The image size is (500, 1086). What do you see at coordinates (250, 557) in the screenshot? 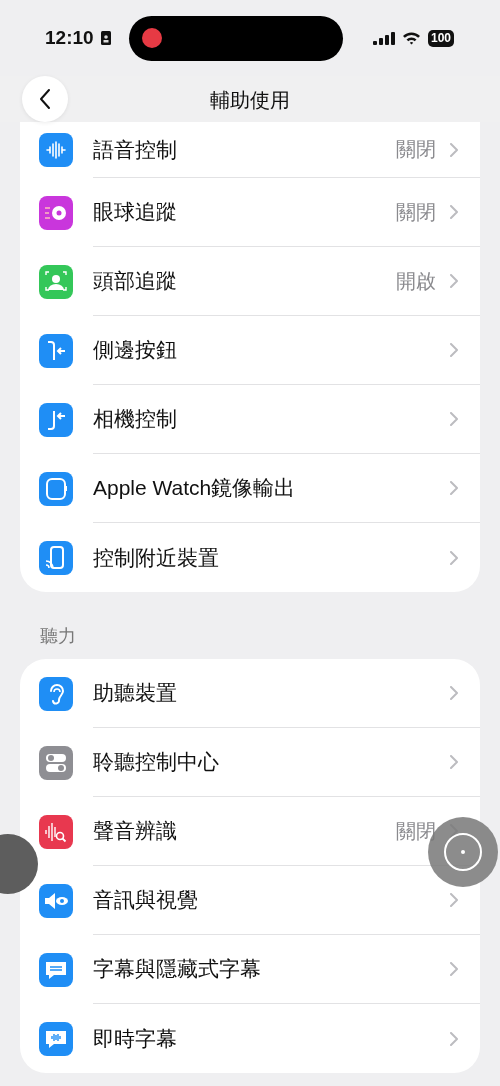
I see `settings-row: 控制附近裝置` at bounding box center [250, 557].